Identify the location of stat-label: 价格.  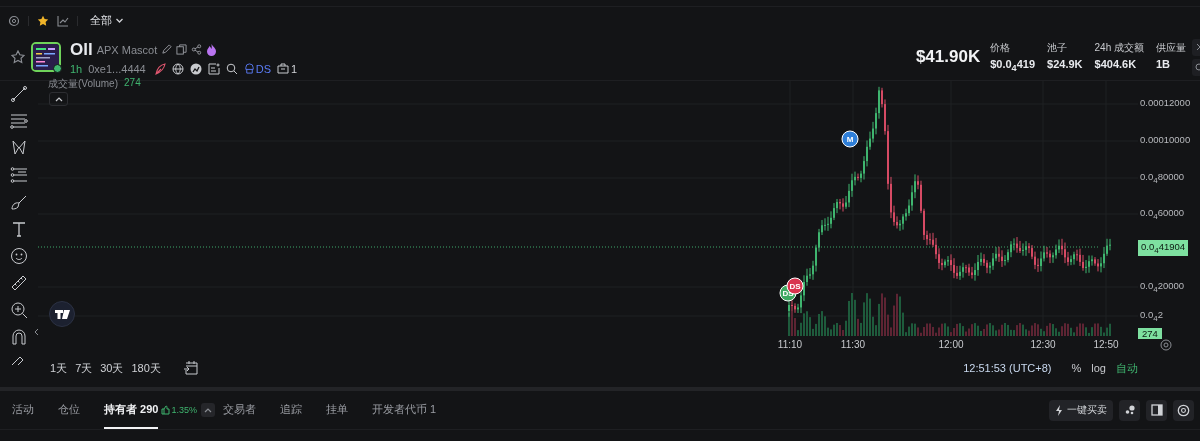
(1001, 47).